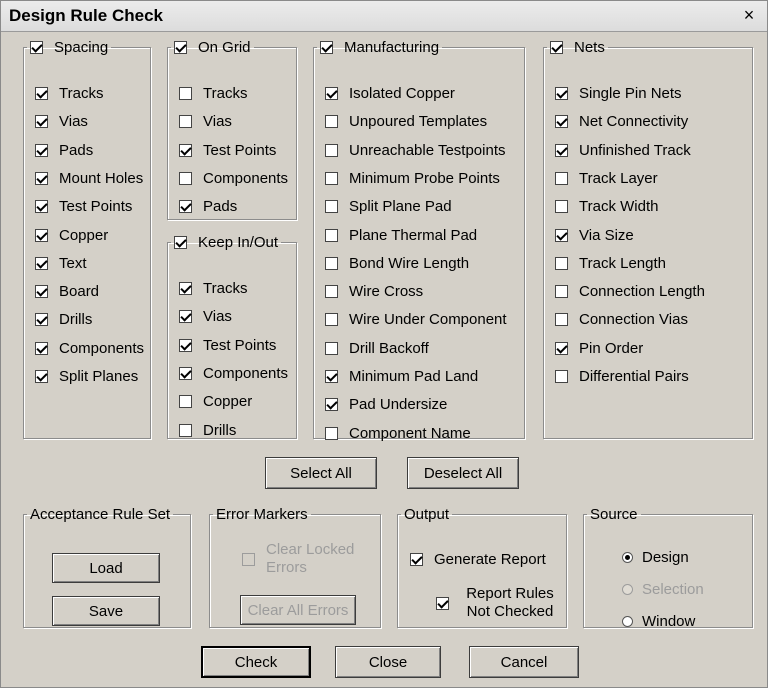  I want to click on on-grid-item: Vias, so click(205, 121).